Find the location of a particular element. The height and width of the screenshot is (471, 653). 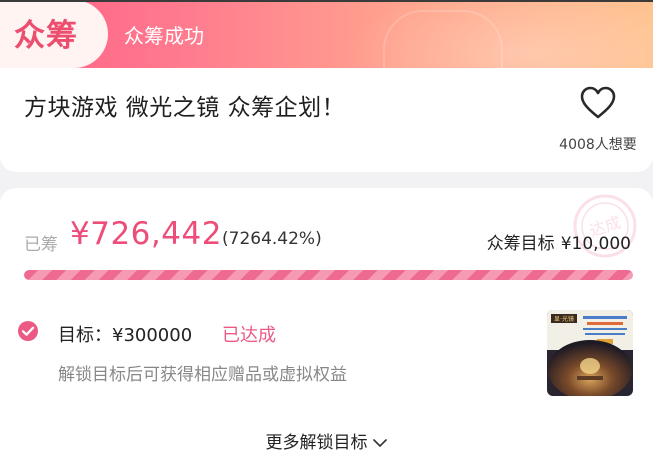

crowdfunding-badge: 众筹 is located at coordinates (54, 34).